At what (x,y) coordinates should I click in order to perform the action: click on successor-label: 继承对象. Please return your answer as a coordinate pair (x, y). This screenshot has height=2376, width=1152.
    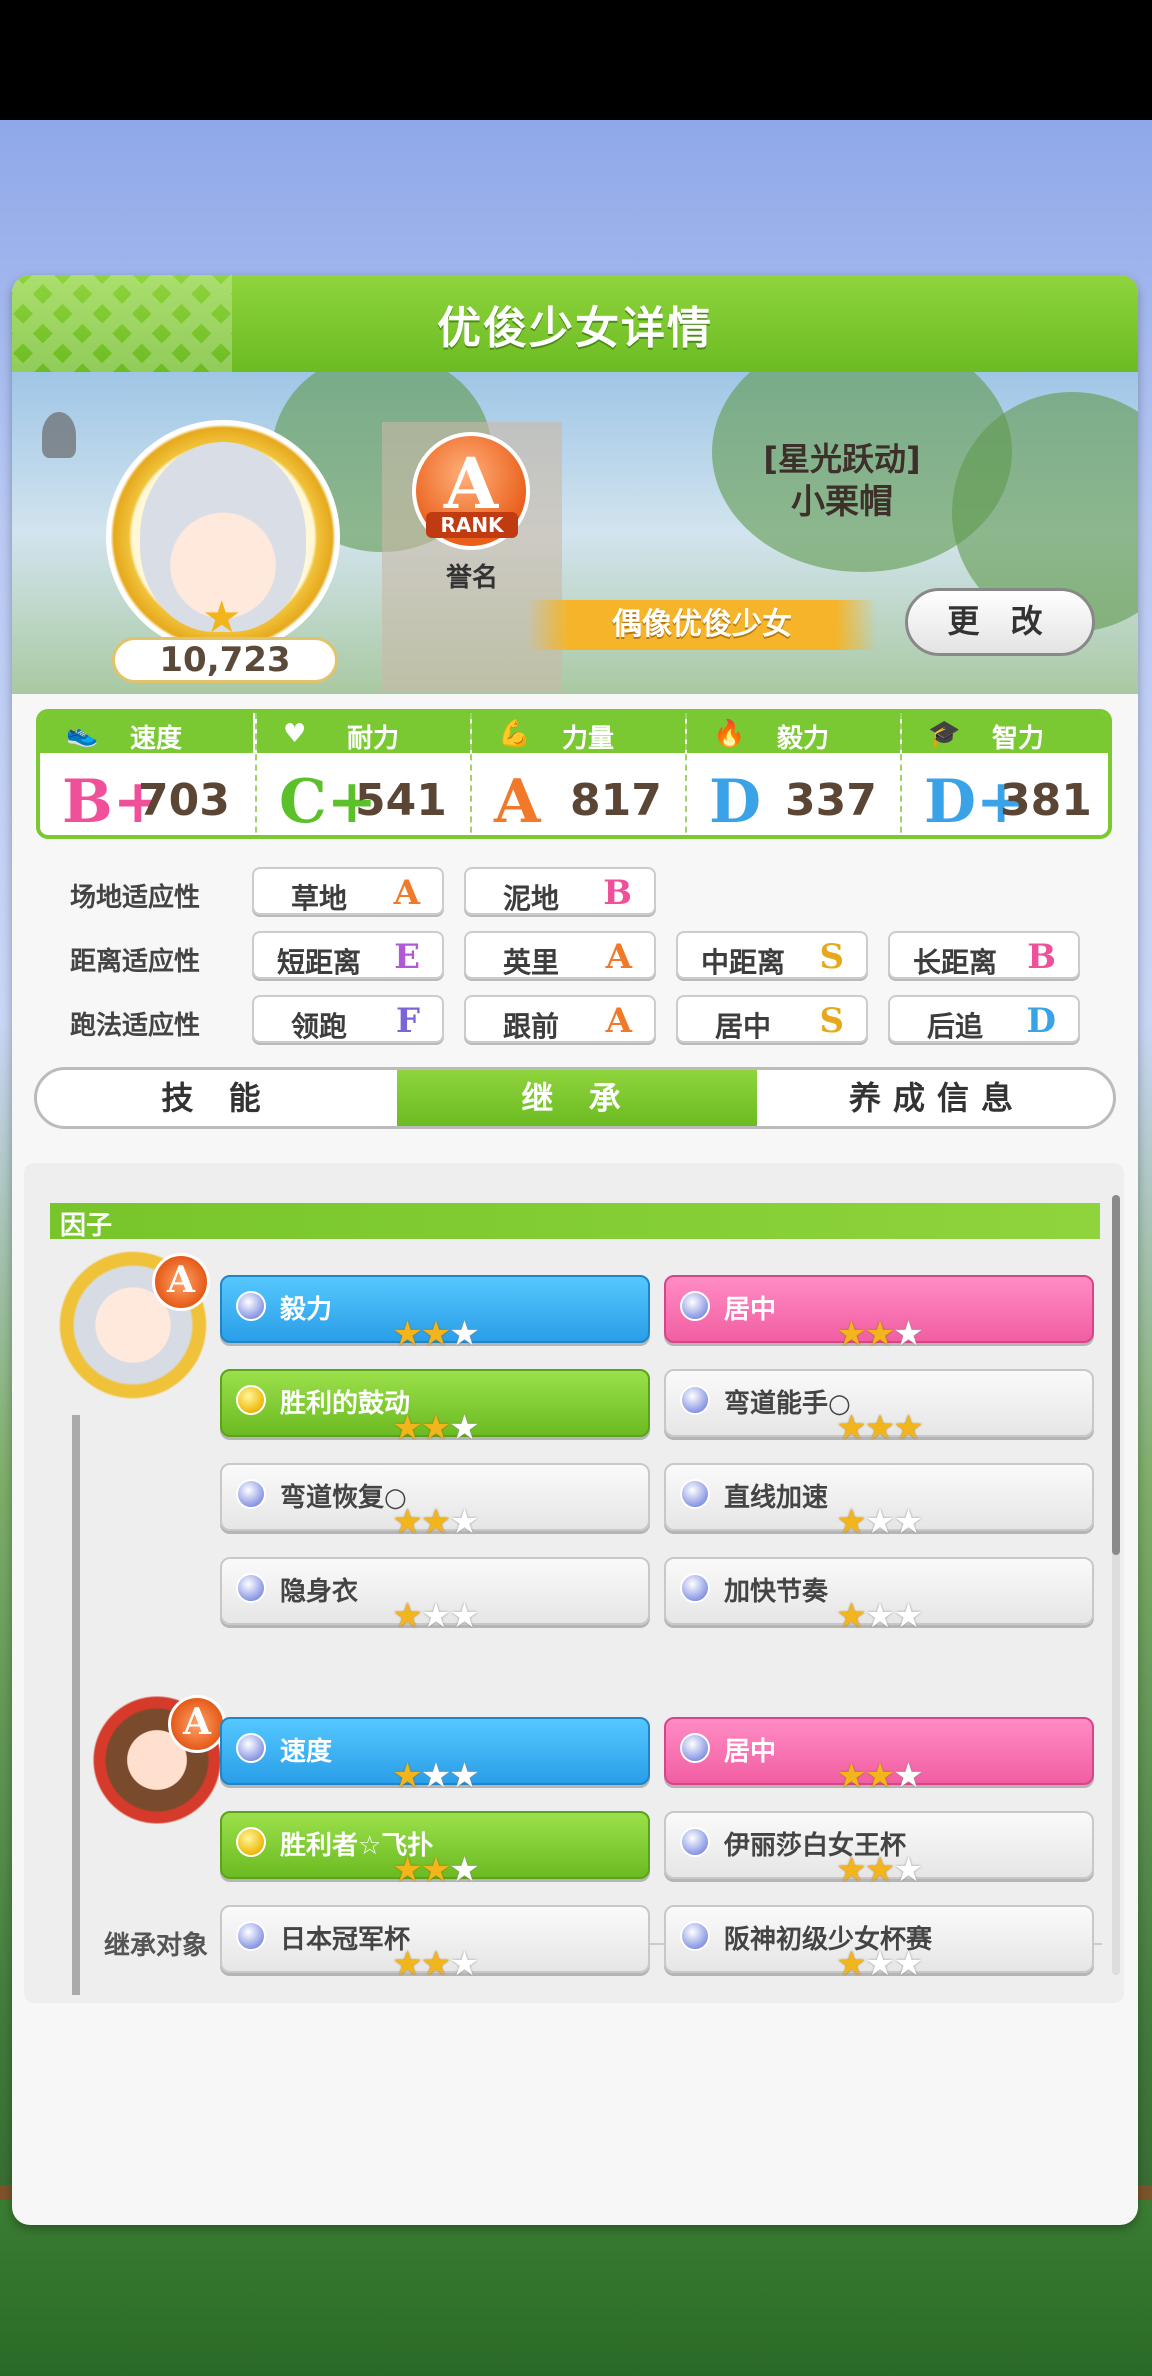
    Looking at the image, I should click on (156, 1946).